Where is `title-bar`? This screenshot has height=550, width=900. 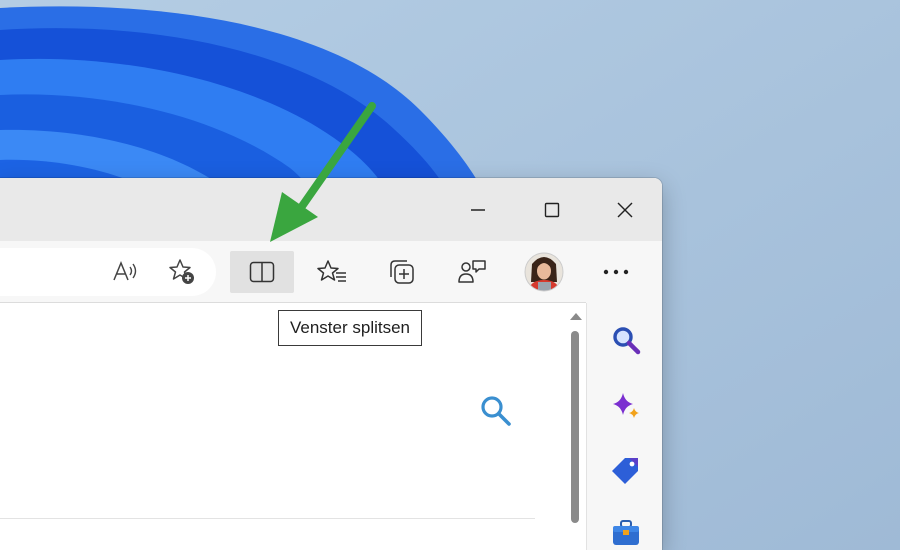
title-bar is located at coordinates (331, 209).